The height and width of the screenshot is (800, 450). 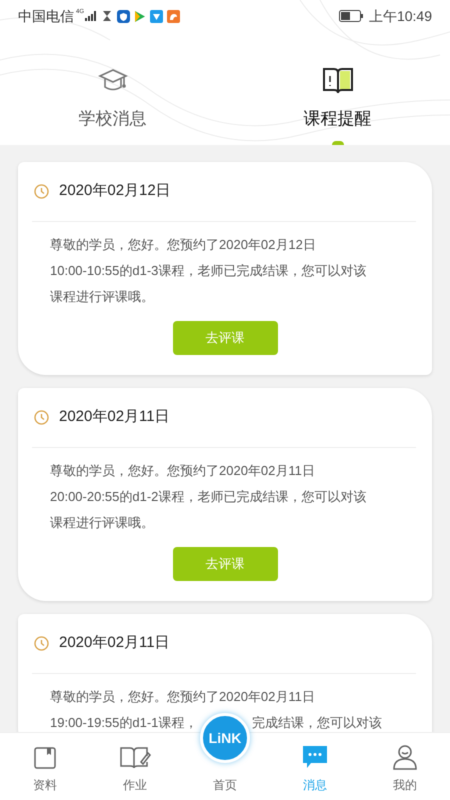 I want to click on notice-text-fragment: 19:00-19:55的d1-1课程，, so click(x=124, y=722).